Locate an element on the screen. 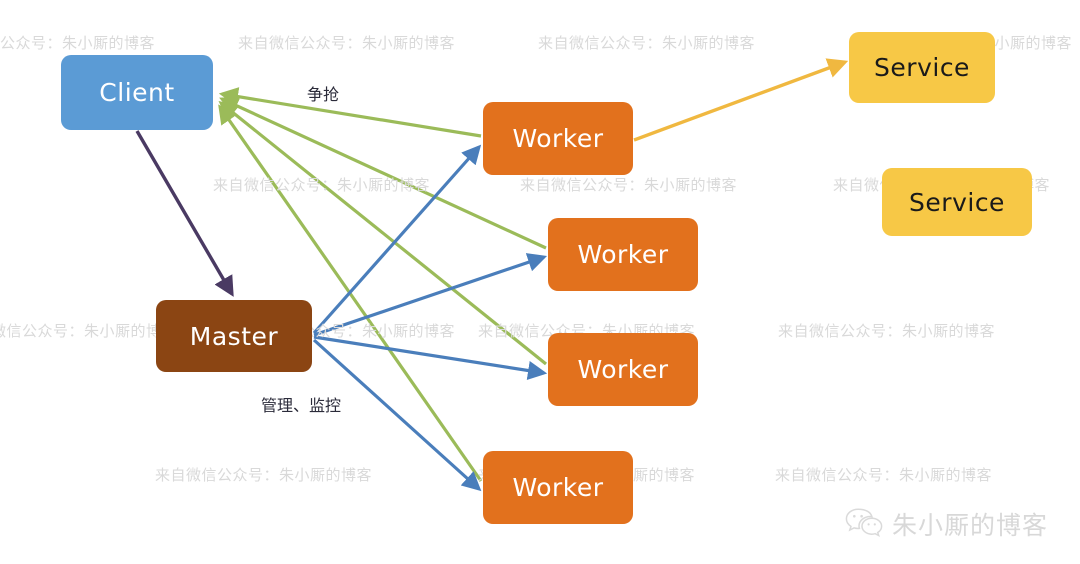  node-service1: Service is located at coordinates (922, 67).